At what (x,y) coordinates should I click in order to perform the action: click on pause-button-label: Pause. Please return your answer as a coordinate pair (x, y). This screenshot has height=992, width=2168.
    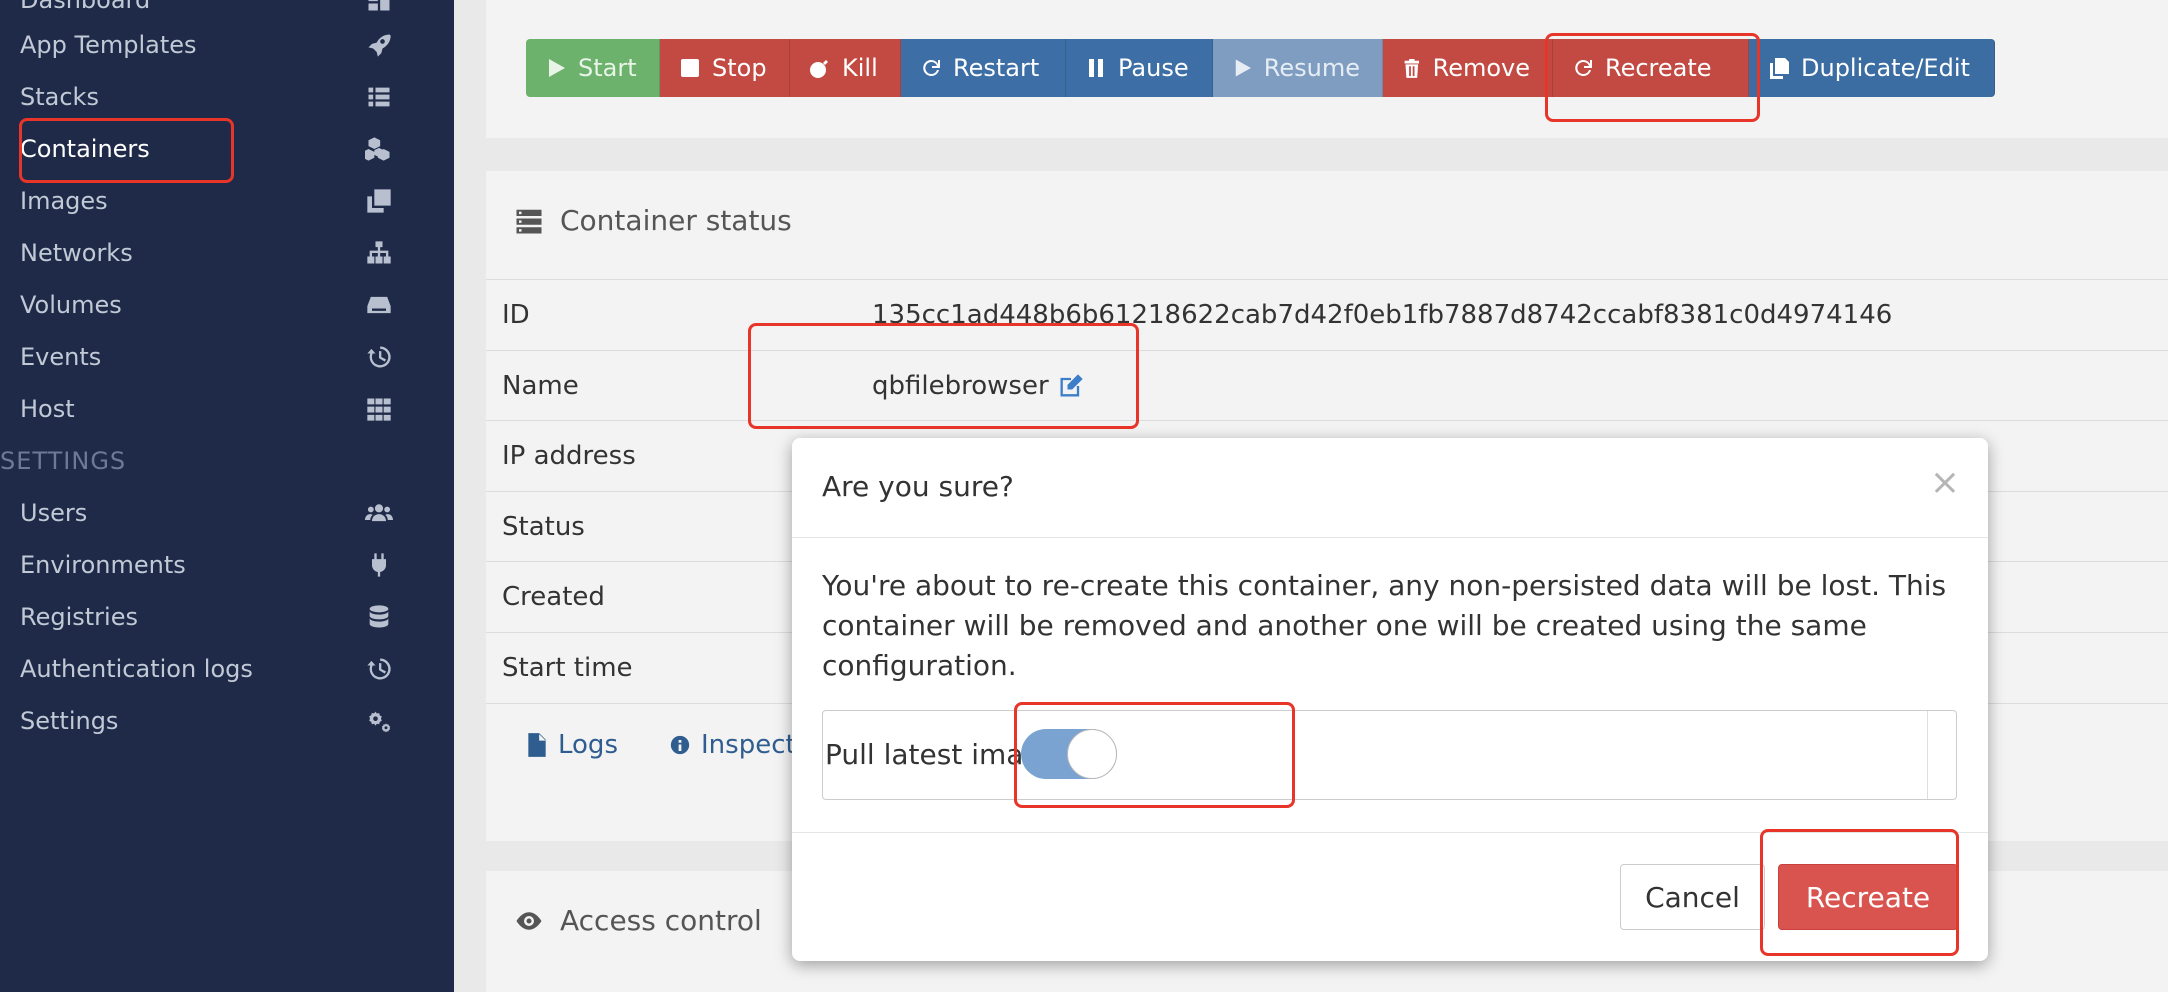
    Looking at the image, I should click on (1153, 68).